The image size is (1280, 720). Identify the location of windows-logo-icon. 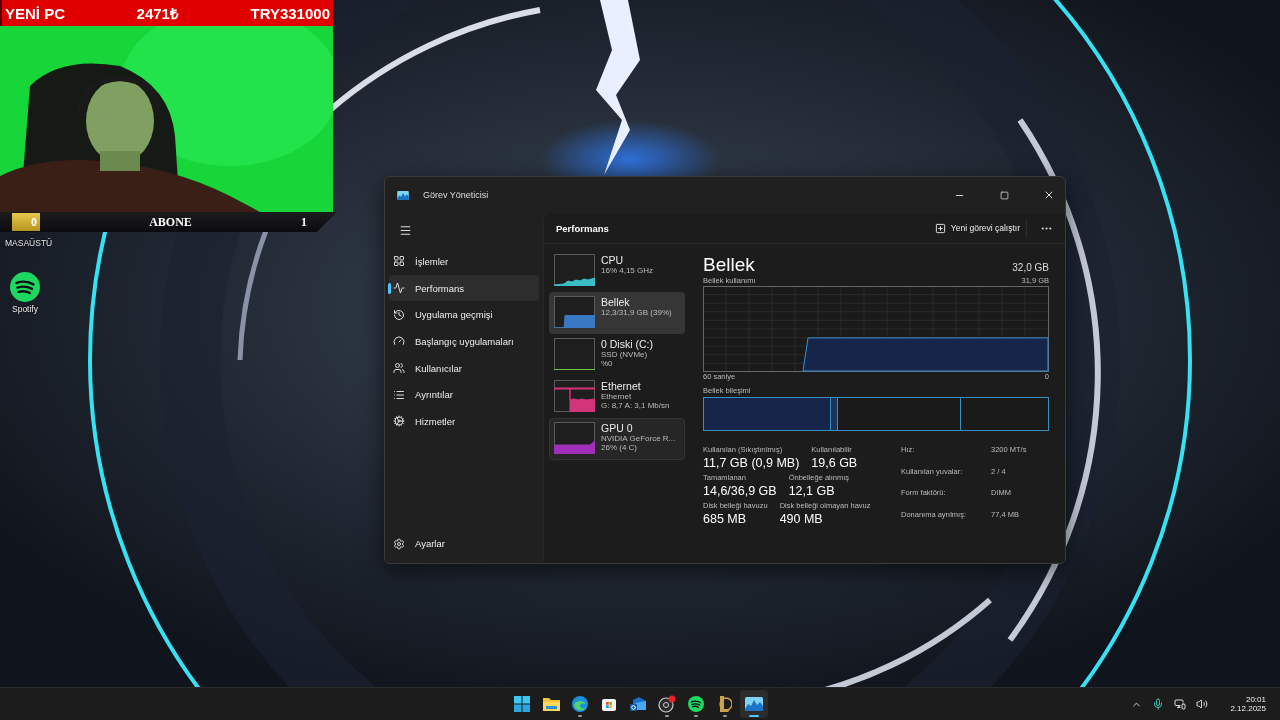
(522, 704).